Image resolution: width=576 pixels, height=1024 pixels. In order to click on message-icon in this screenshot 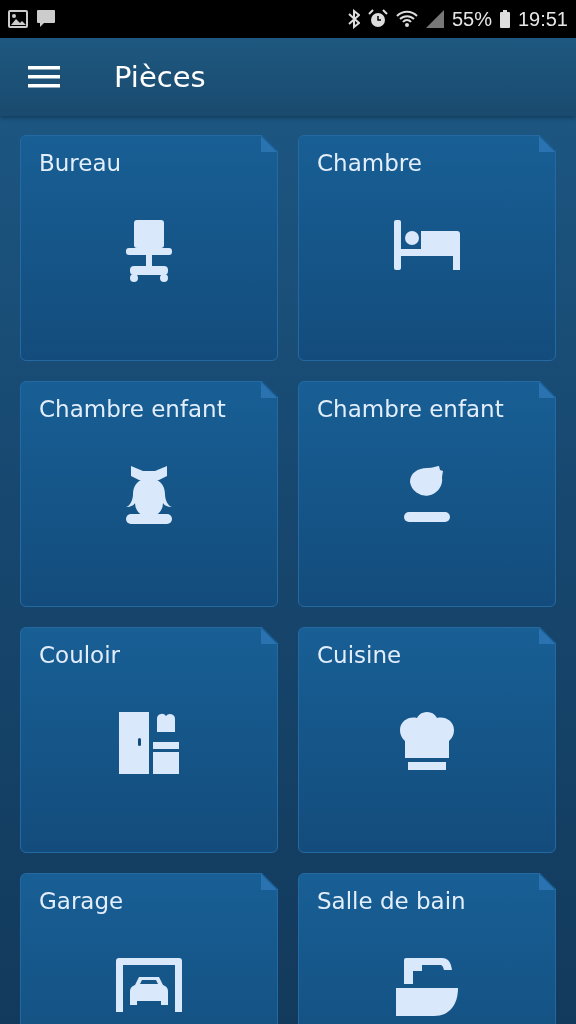, I will do `click(46, 19)`.